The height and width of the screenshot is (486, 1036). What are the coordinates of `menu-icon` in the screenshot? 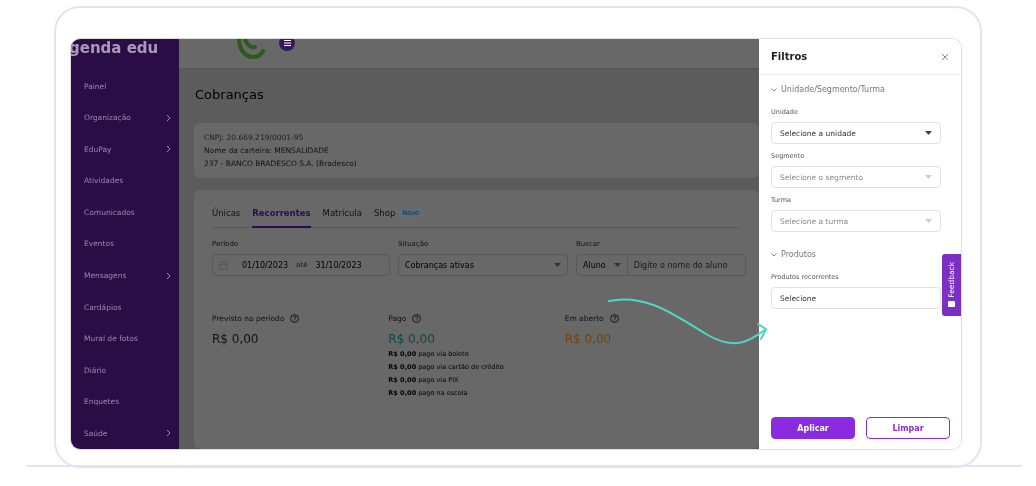 It's located at (287, 43).